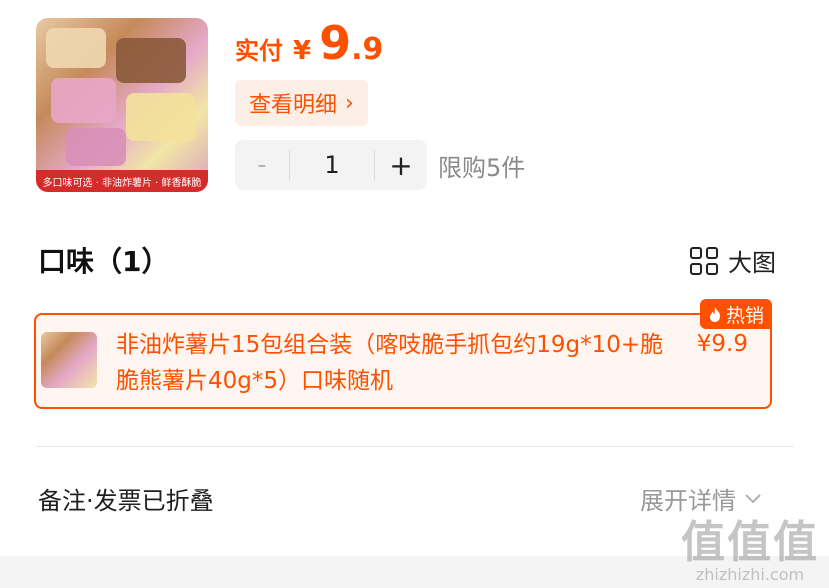  Describe the element at coordinates (69, 360) in the screenshot. I see `option-thumbnail` at that location.